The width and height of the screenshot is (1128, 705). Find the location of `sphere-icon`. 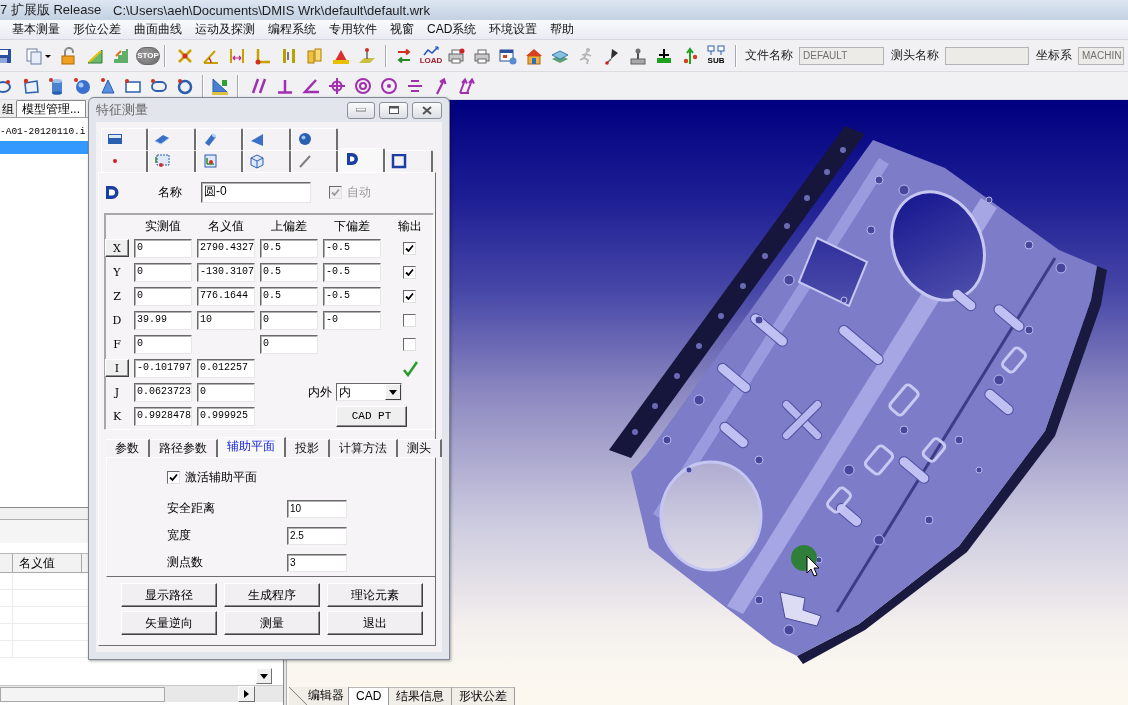

sphere-icon is located at coordinates (304, 139).